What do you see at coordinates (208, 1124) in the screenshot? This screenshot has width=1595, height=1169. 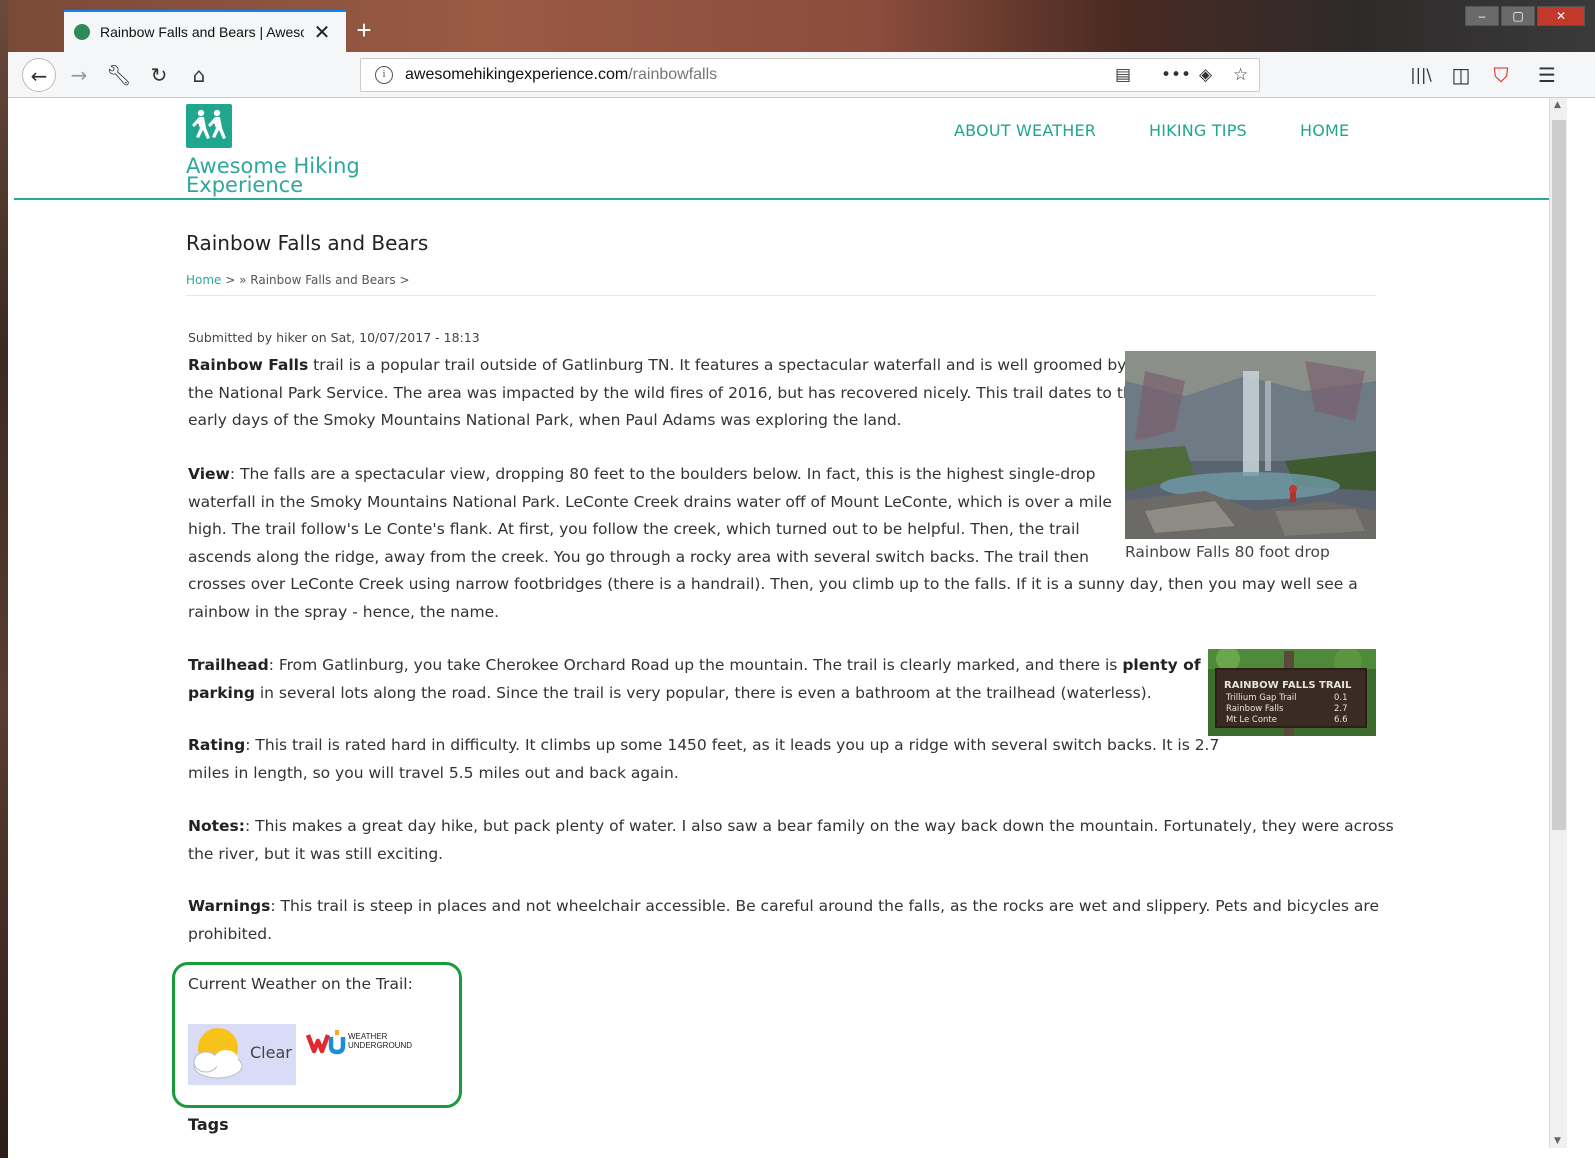 I see `tags-heading: Tags` at bounding box center [208, 1124].